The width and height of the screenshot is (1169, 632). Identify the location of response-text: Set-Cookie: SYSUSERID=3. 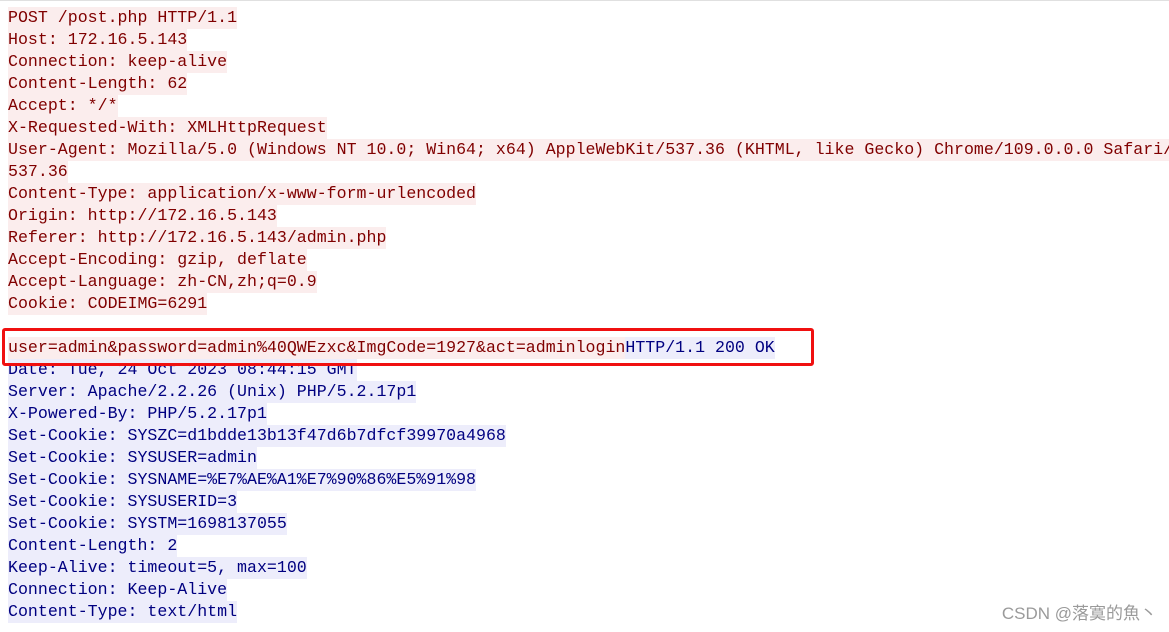
(123, 502).